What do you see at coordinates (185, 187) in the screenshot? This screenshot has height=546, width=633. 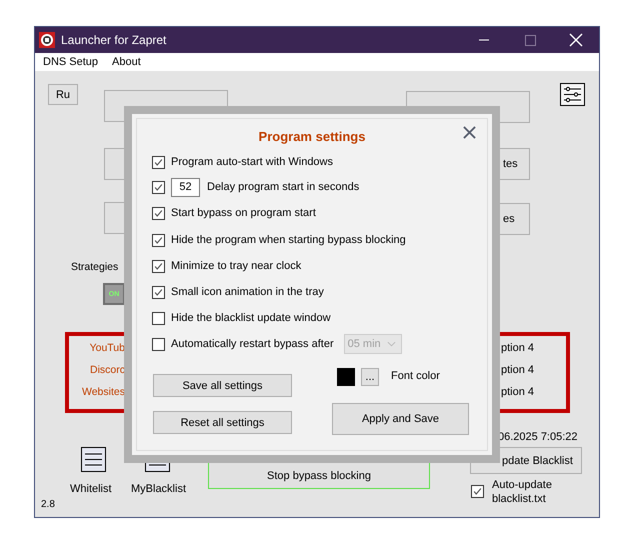 I see `number-field: 52` at bounding box center [185, 187].